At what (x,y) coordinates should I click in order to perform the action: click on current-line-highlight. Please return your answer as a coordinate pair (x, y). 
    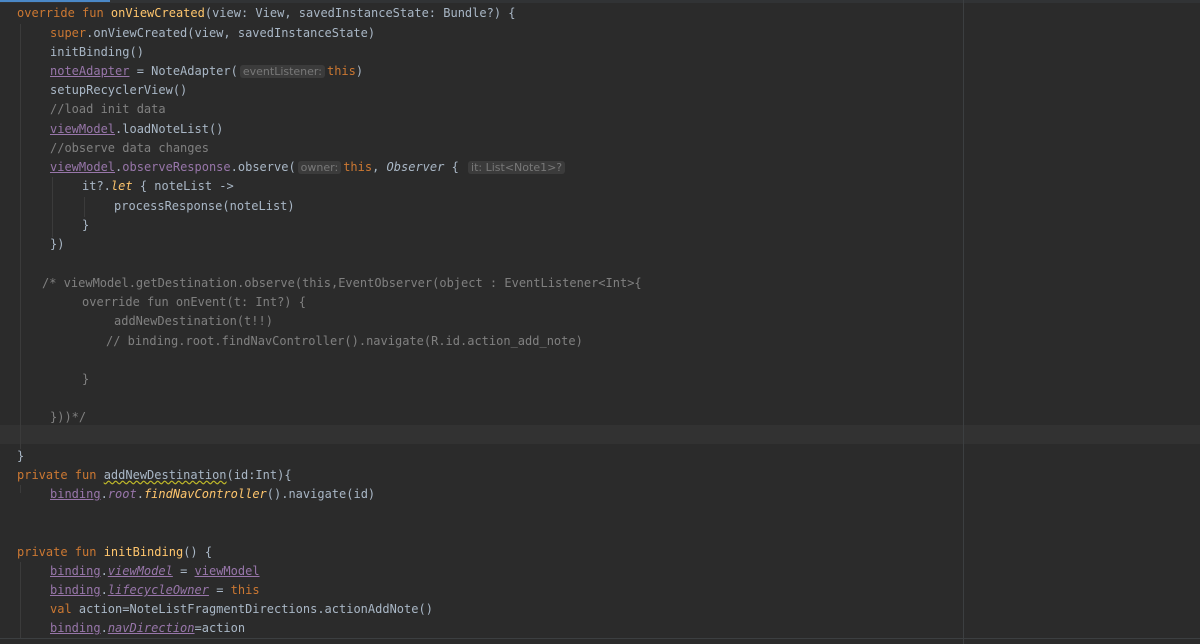
    Looking at the image, I should click on (600, 434).